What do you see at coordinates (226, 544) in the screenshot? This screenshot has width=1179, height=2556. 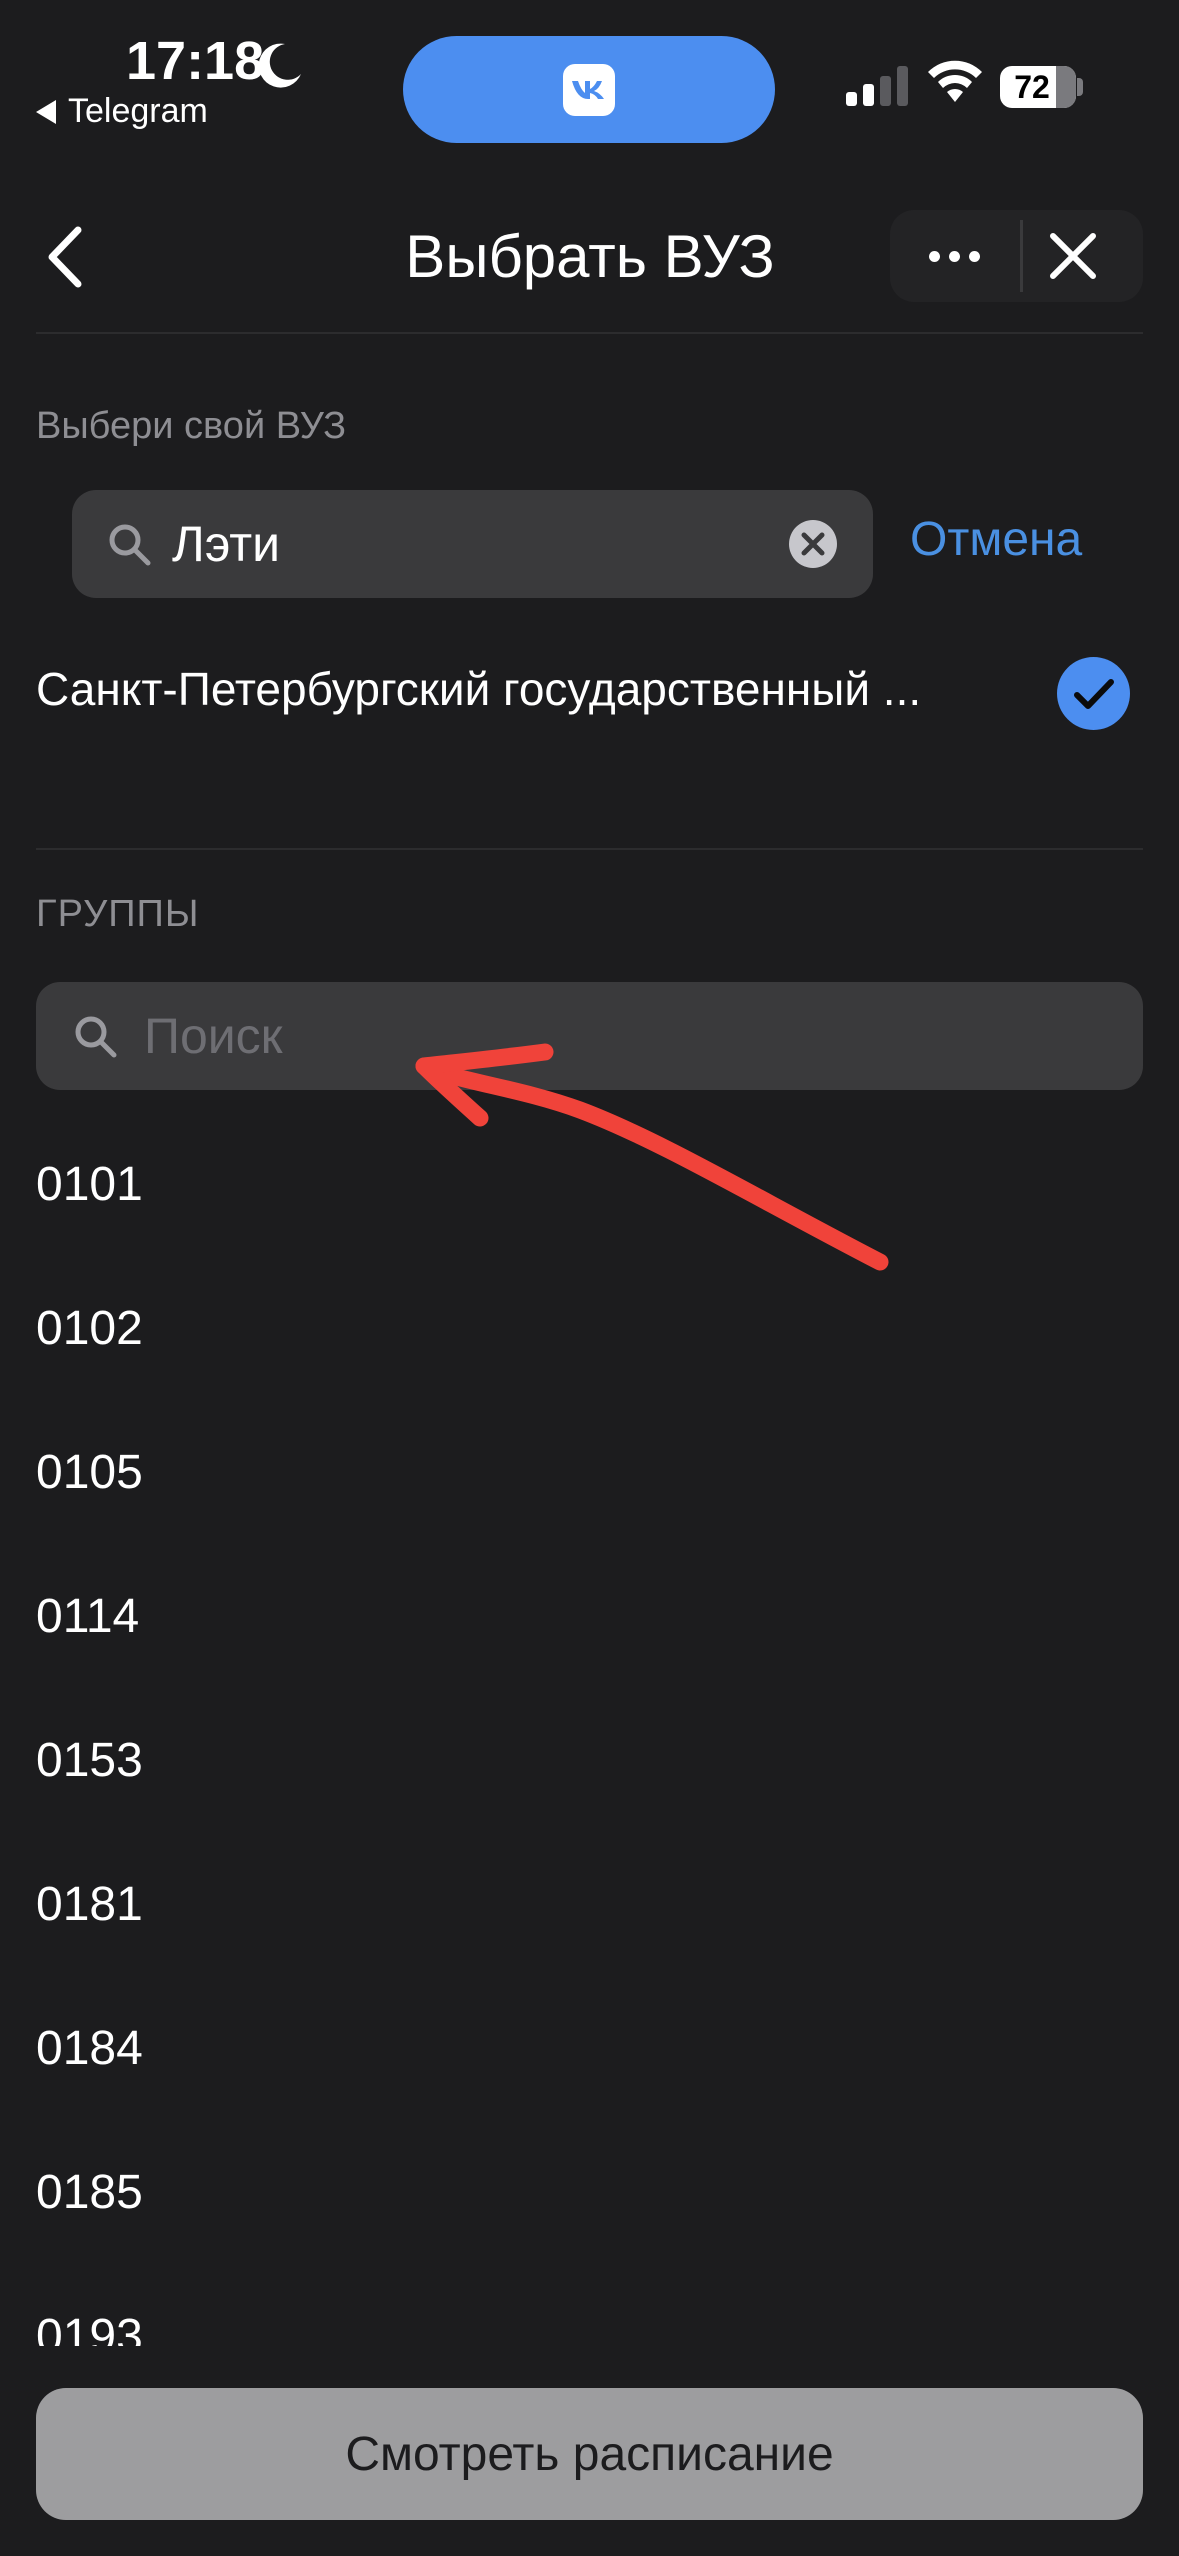 I see `university-search-value: Лэти` at bounding box center [226, 544].